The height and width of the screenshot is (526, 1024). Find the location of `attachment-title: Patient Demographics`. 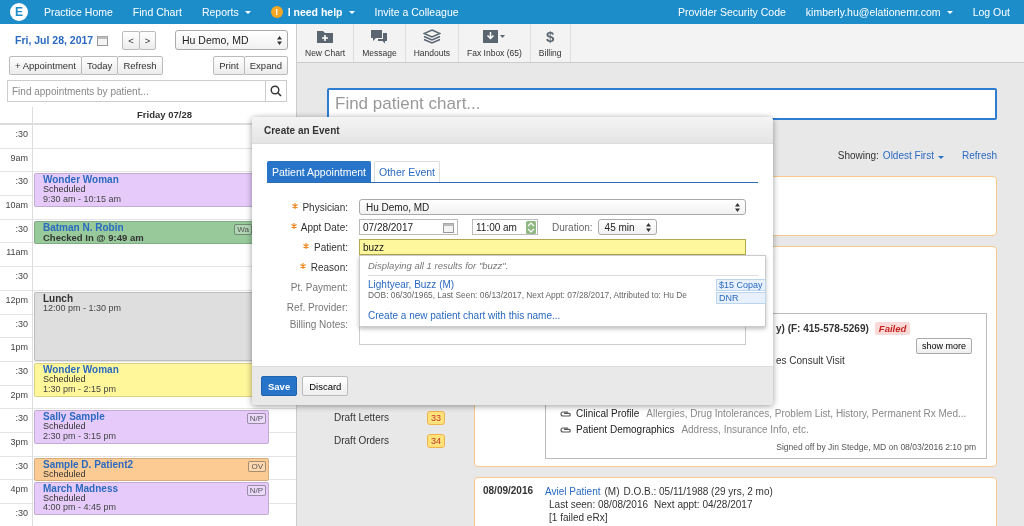

attachment-title: Patient Demographics is located at coordinates (625, 429).